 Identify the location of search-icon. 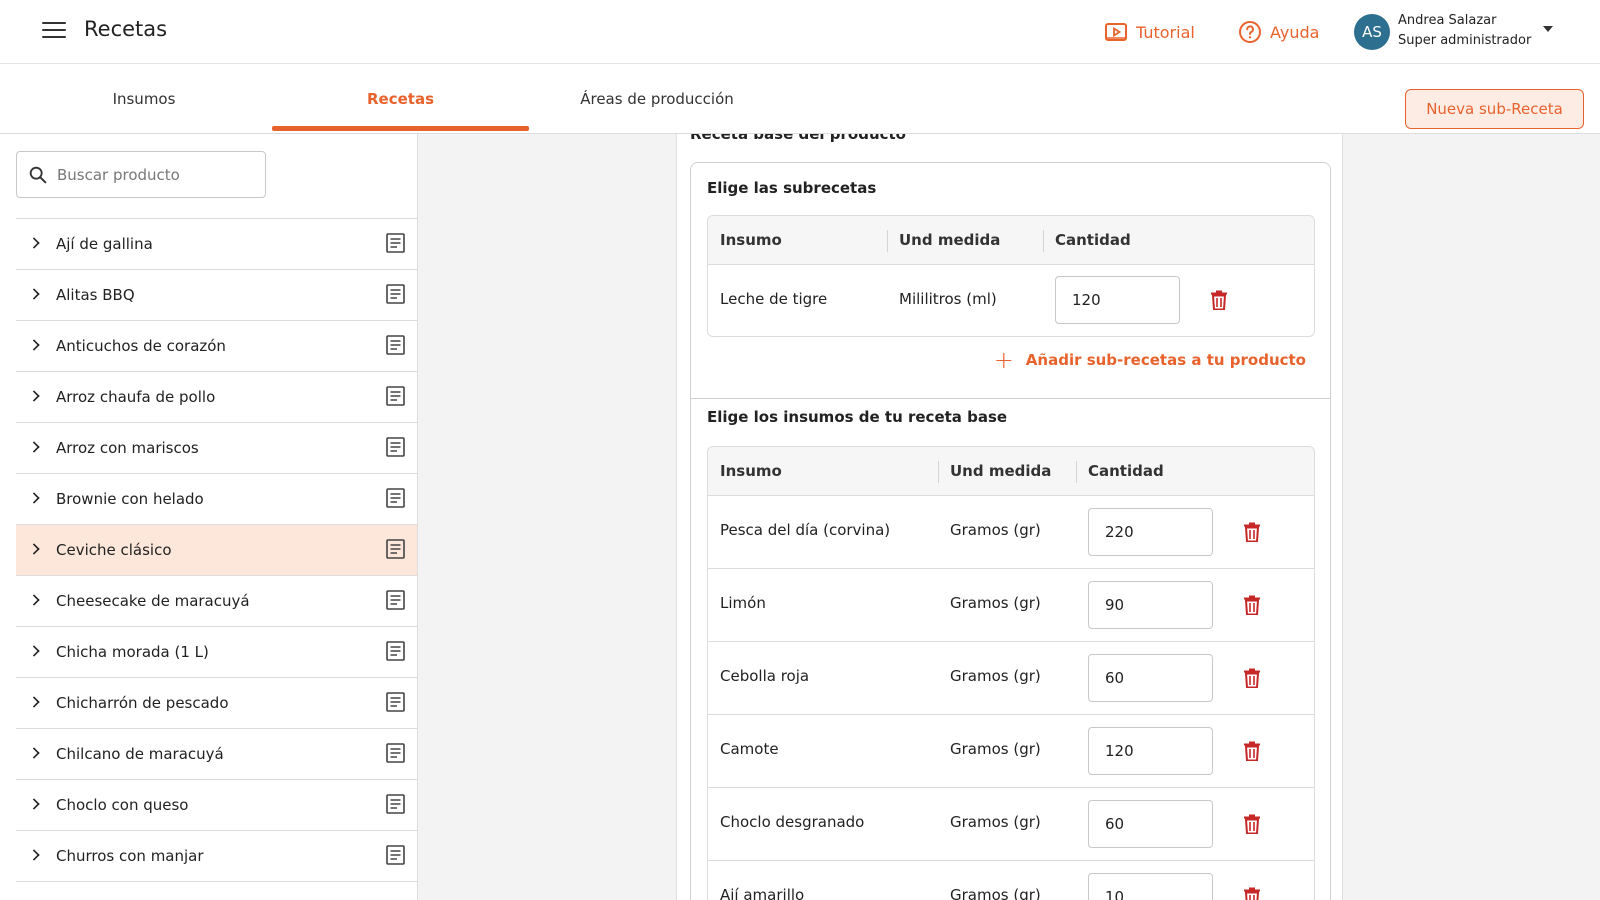
(38, 174).